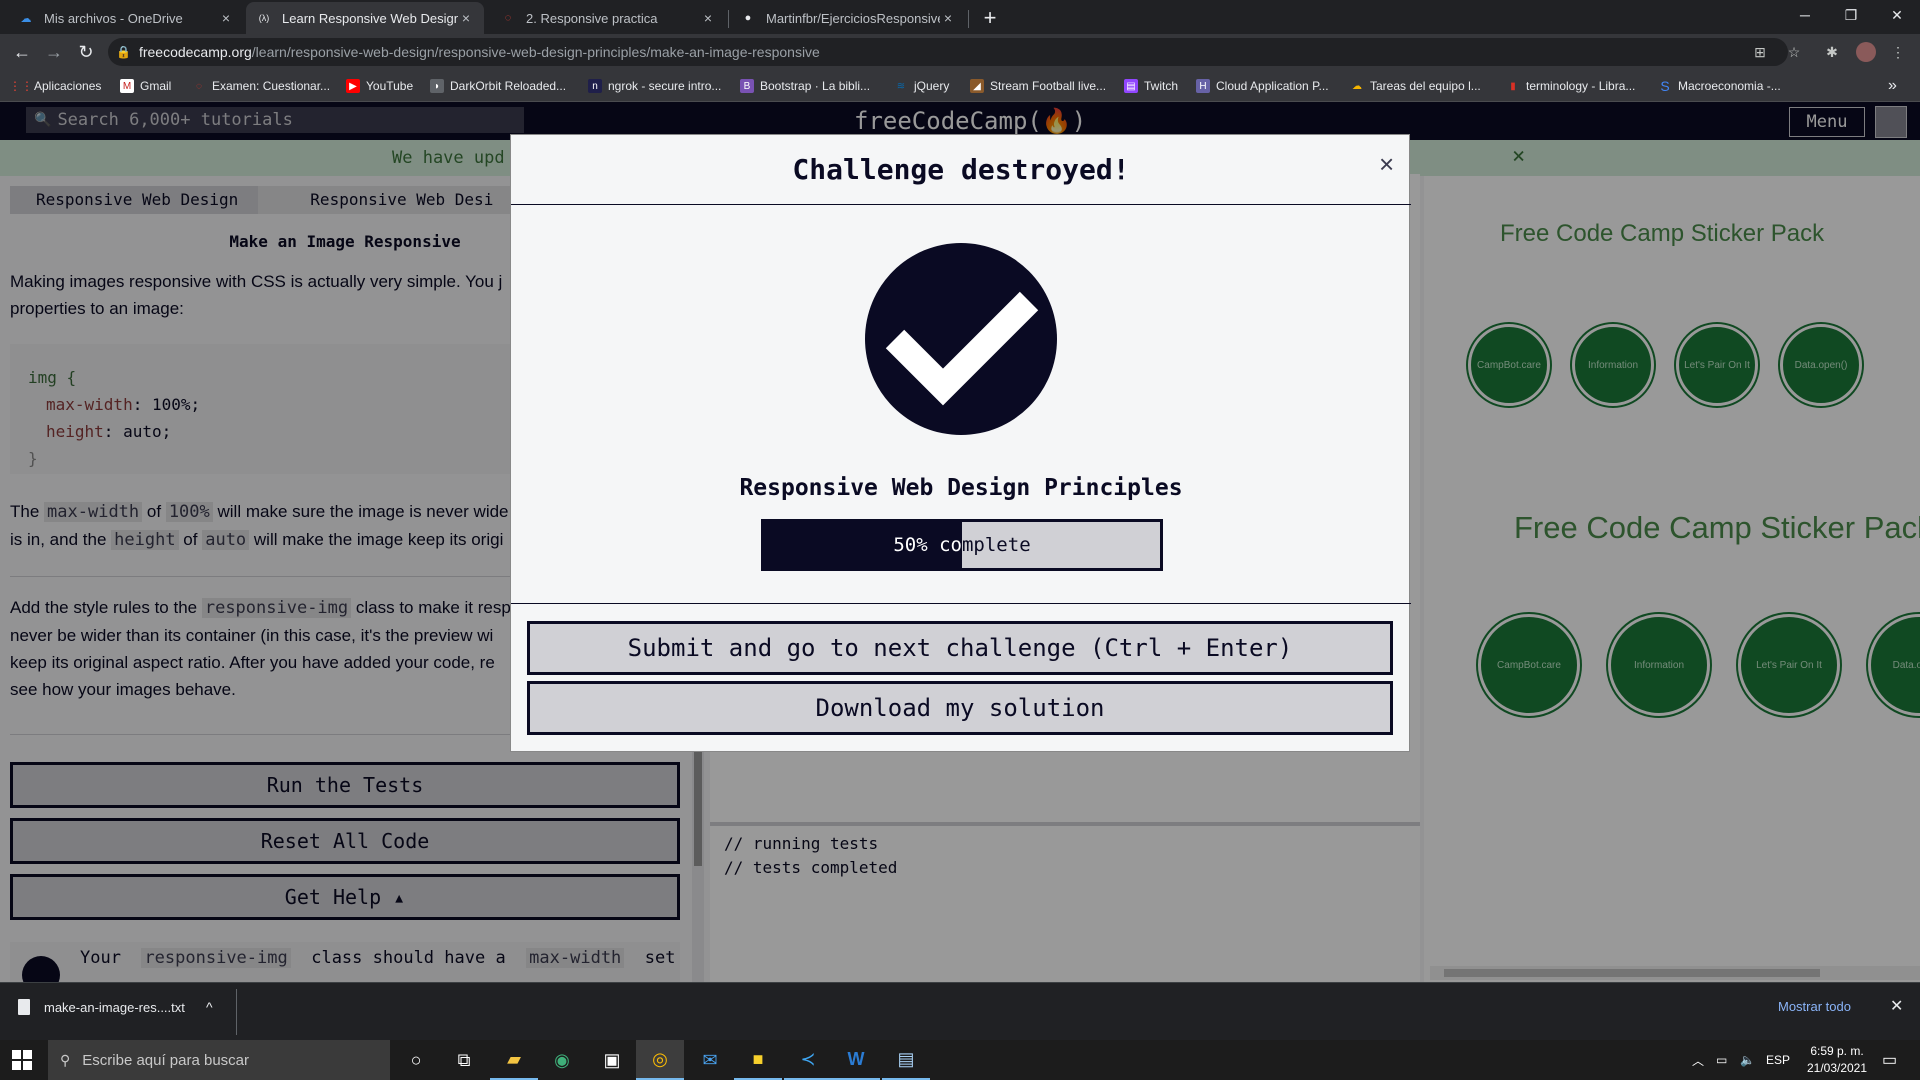 This screenshot has height=1080, width=1920. I want to click on bookmark-jquery: ≋ jQuery, so click(922, 86).